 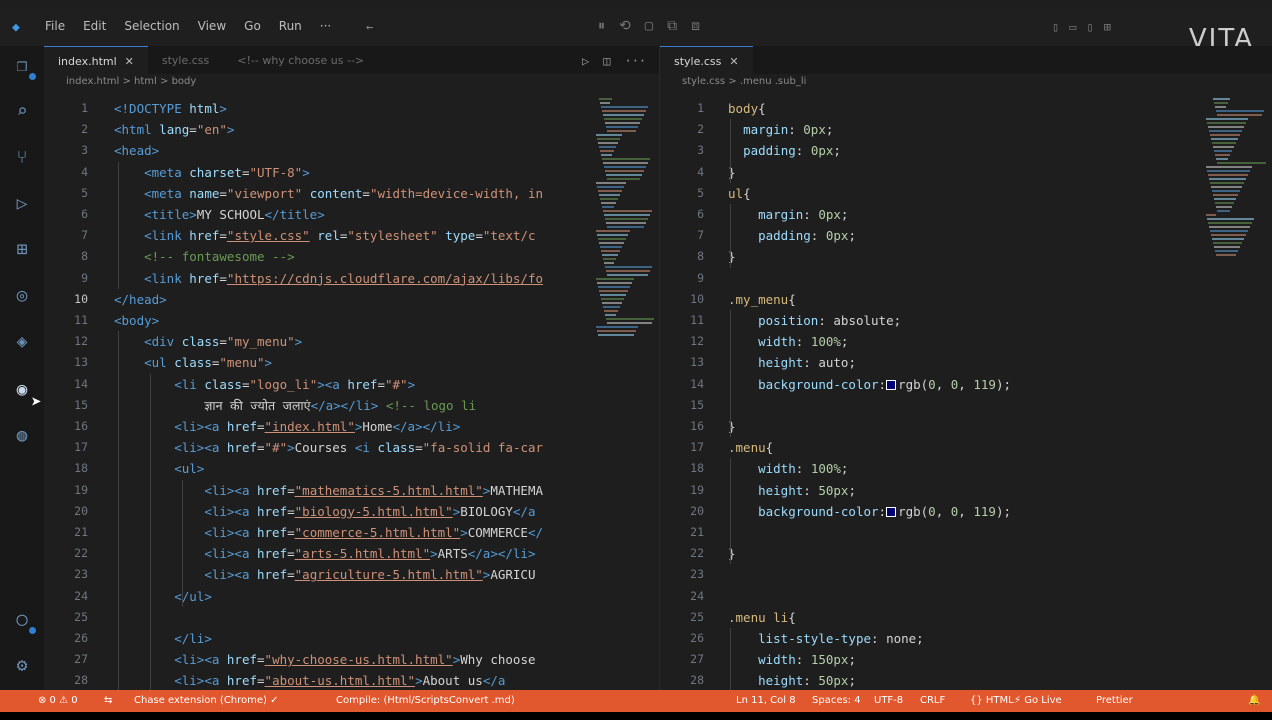 I want to click on github-icon: ◍, so click(x=22, y=436).